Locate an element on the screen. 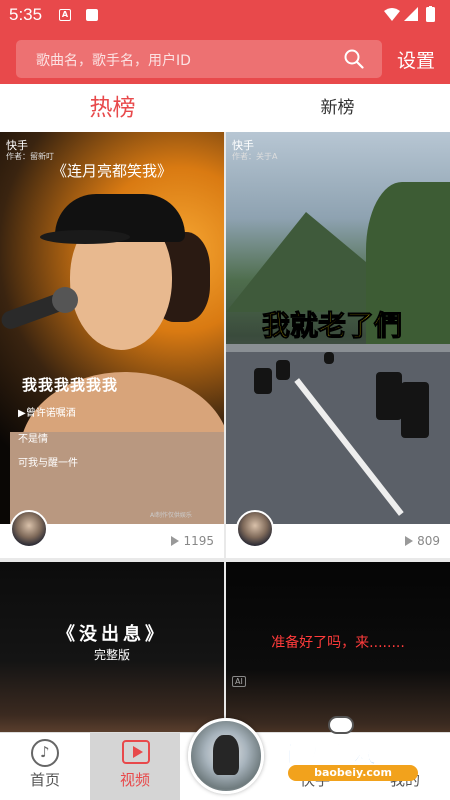 Image resolution: width=450 pixels, height=800 pixels. ai-badge: AI is located at coordinates (239, 681).